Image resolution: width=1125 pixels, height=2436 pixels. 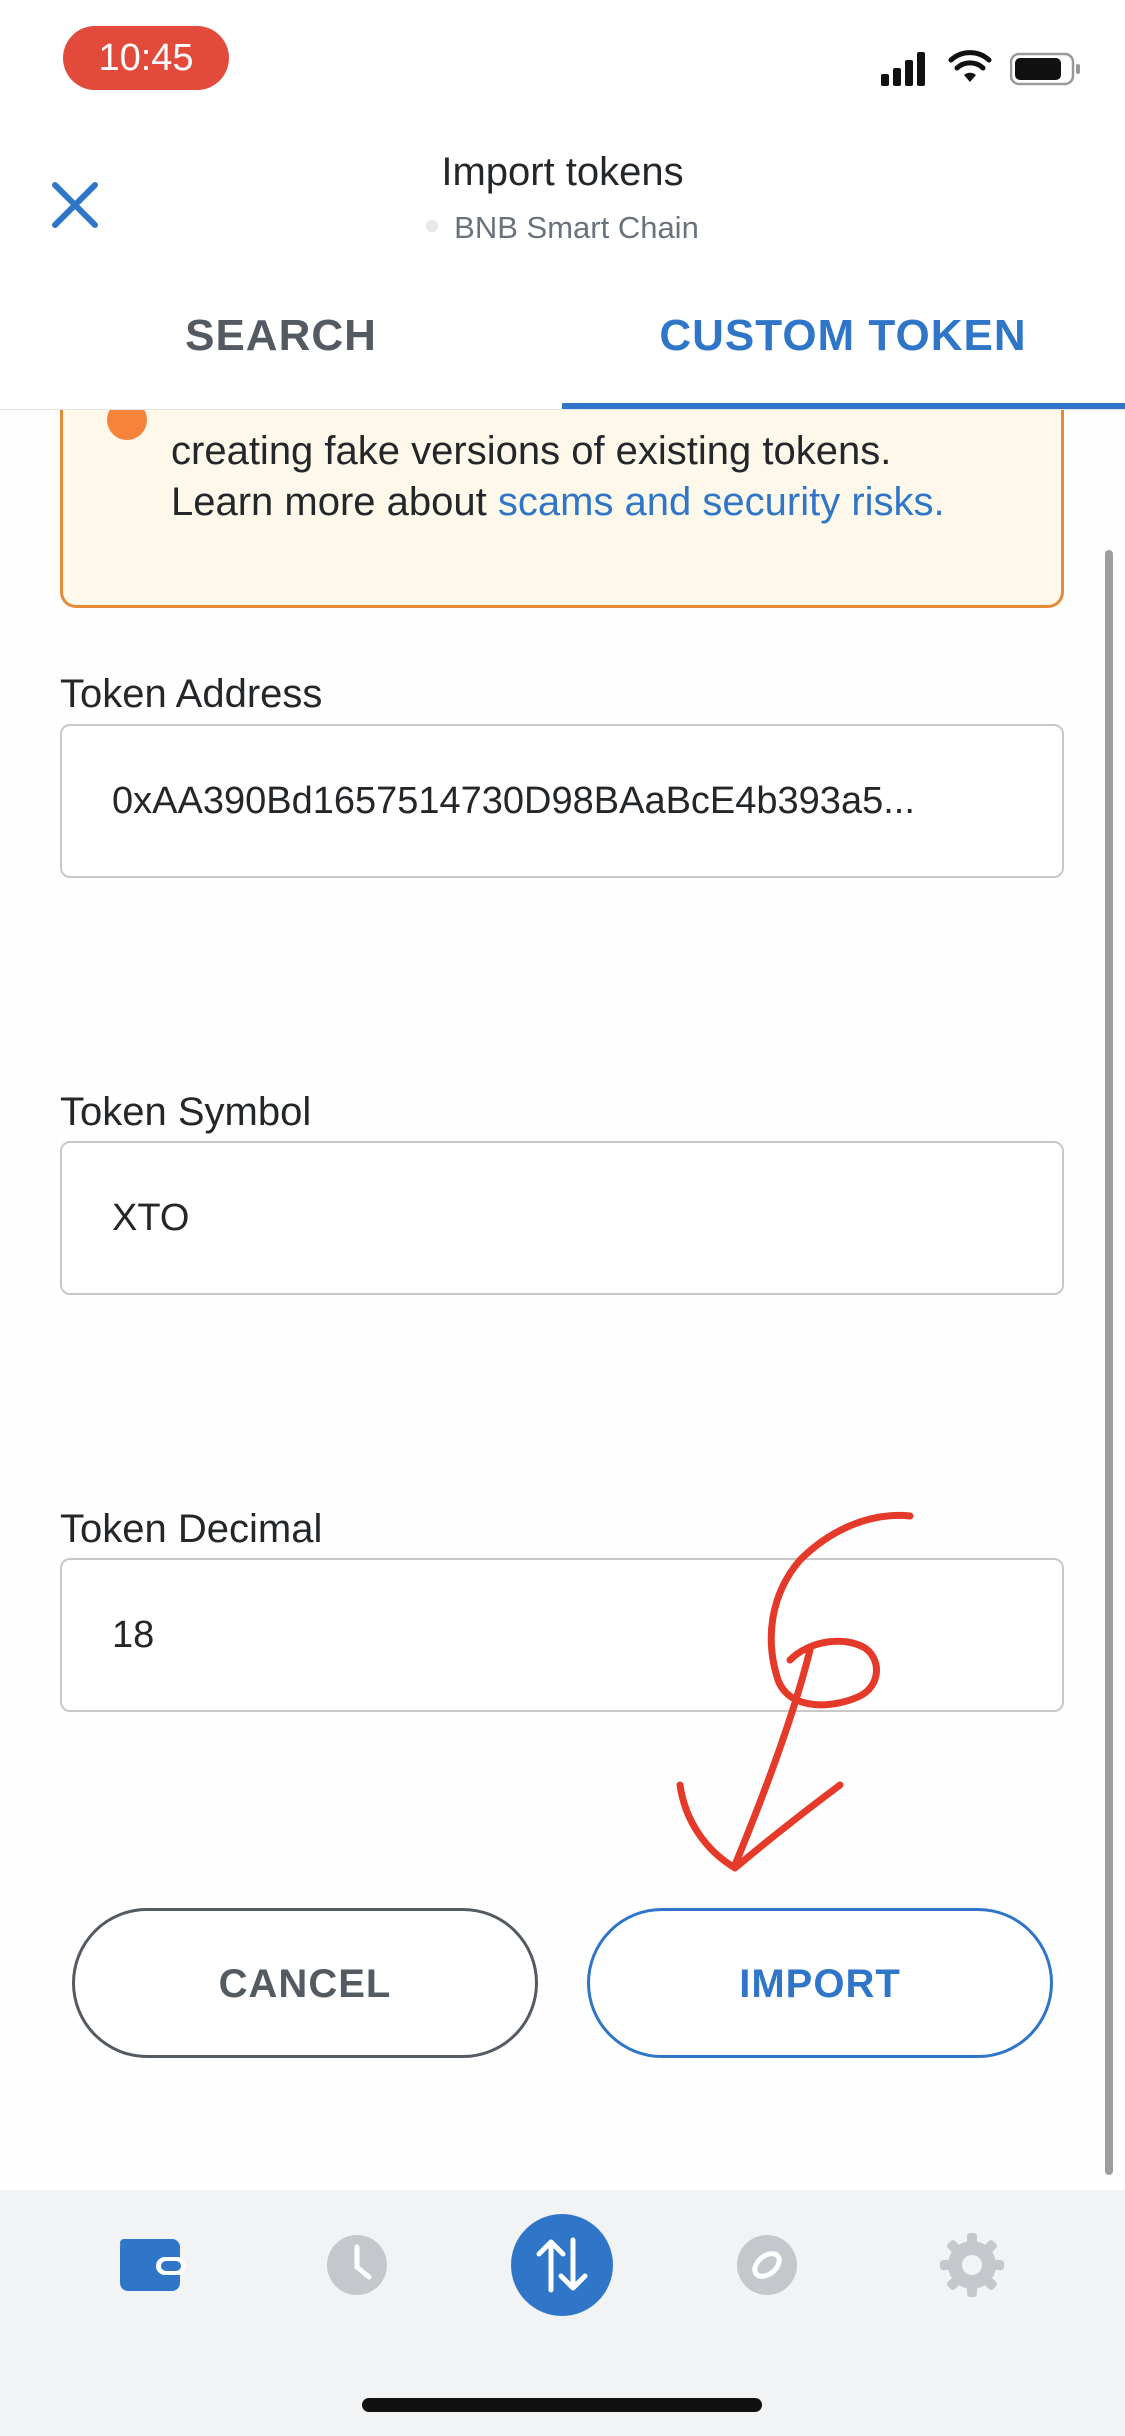 What do you see at coordinates (972, 2265) in the screenshot?
I see `gear-icon` at bounding box center [972, 2265].